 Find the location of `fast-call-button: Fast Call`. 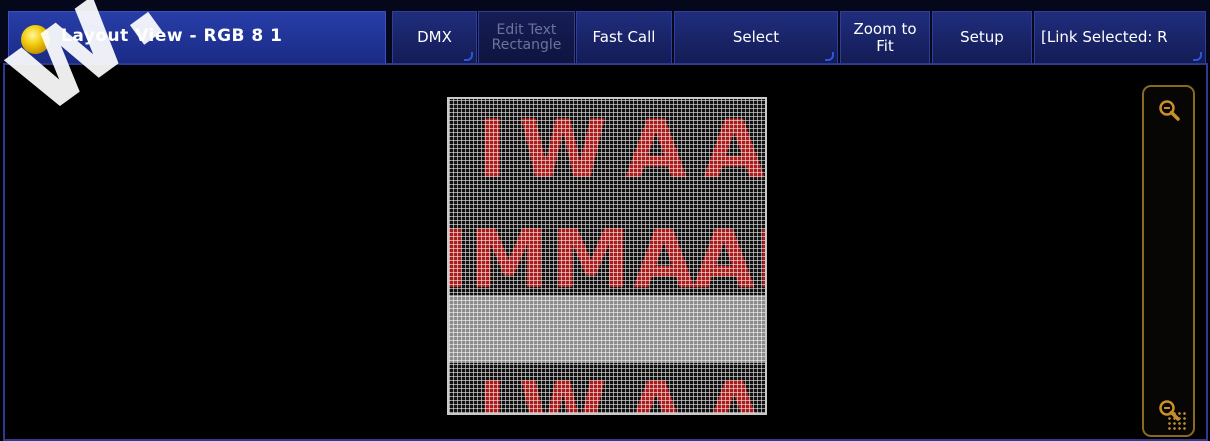

fast-call-button: Fast Call is located at coordinates (624, 37).